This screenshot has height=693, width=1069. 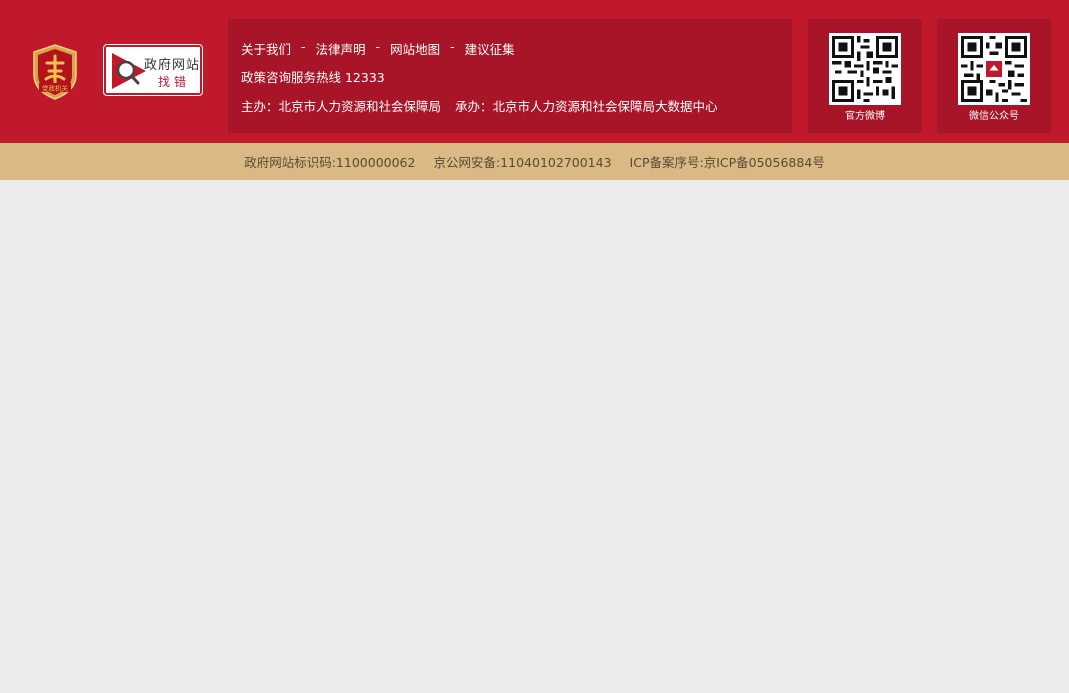 What do you see at coordinates (994, 116) in the screenshot?
I see `wechat-caption: 微信公众号` at bounding box center [994, 116].